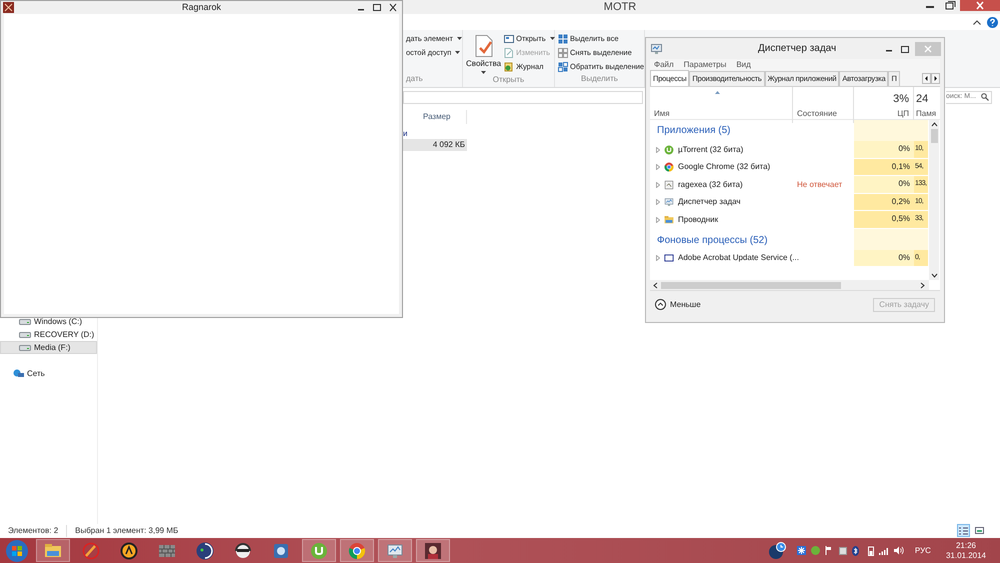 The image size is (1000, 563). Describe the element at coordinates (660, 304) in the screenshot. I see `chevron-up-icon` at that location.